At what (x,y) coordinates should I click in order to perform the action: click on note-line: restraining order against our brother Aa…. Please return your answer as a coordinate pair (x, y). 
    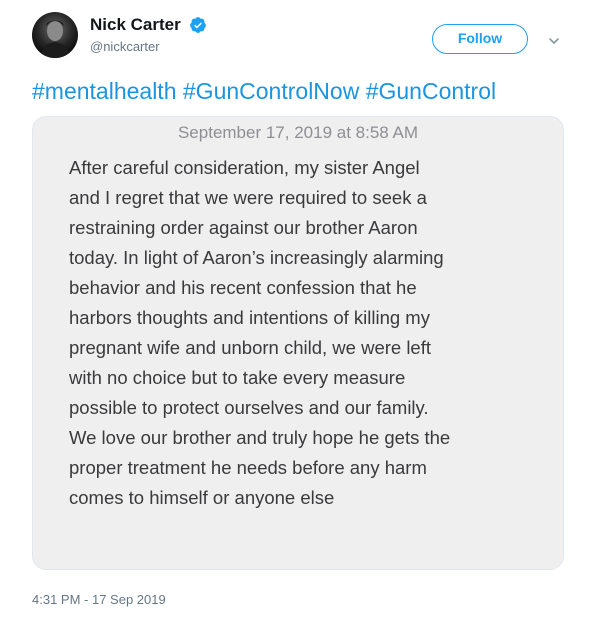
    Looking at the image, I should click on (243, 227).